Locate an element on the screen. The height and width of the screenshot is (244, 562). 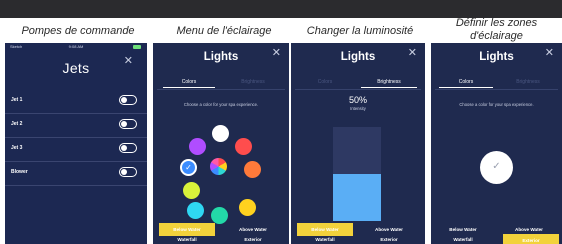
jet-row-3: Jet 3 is located at coordinates (76, 150).